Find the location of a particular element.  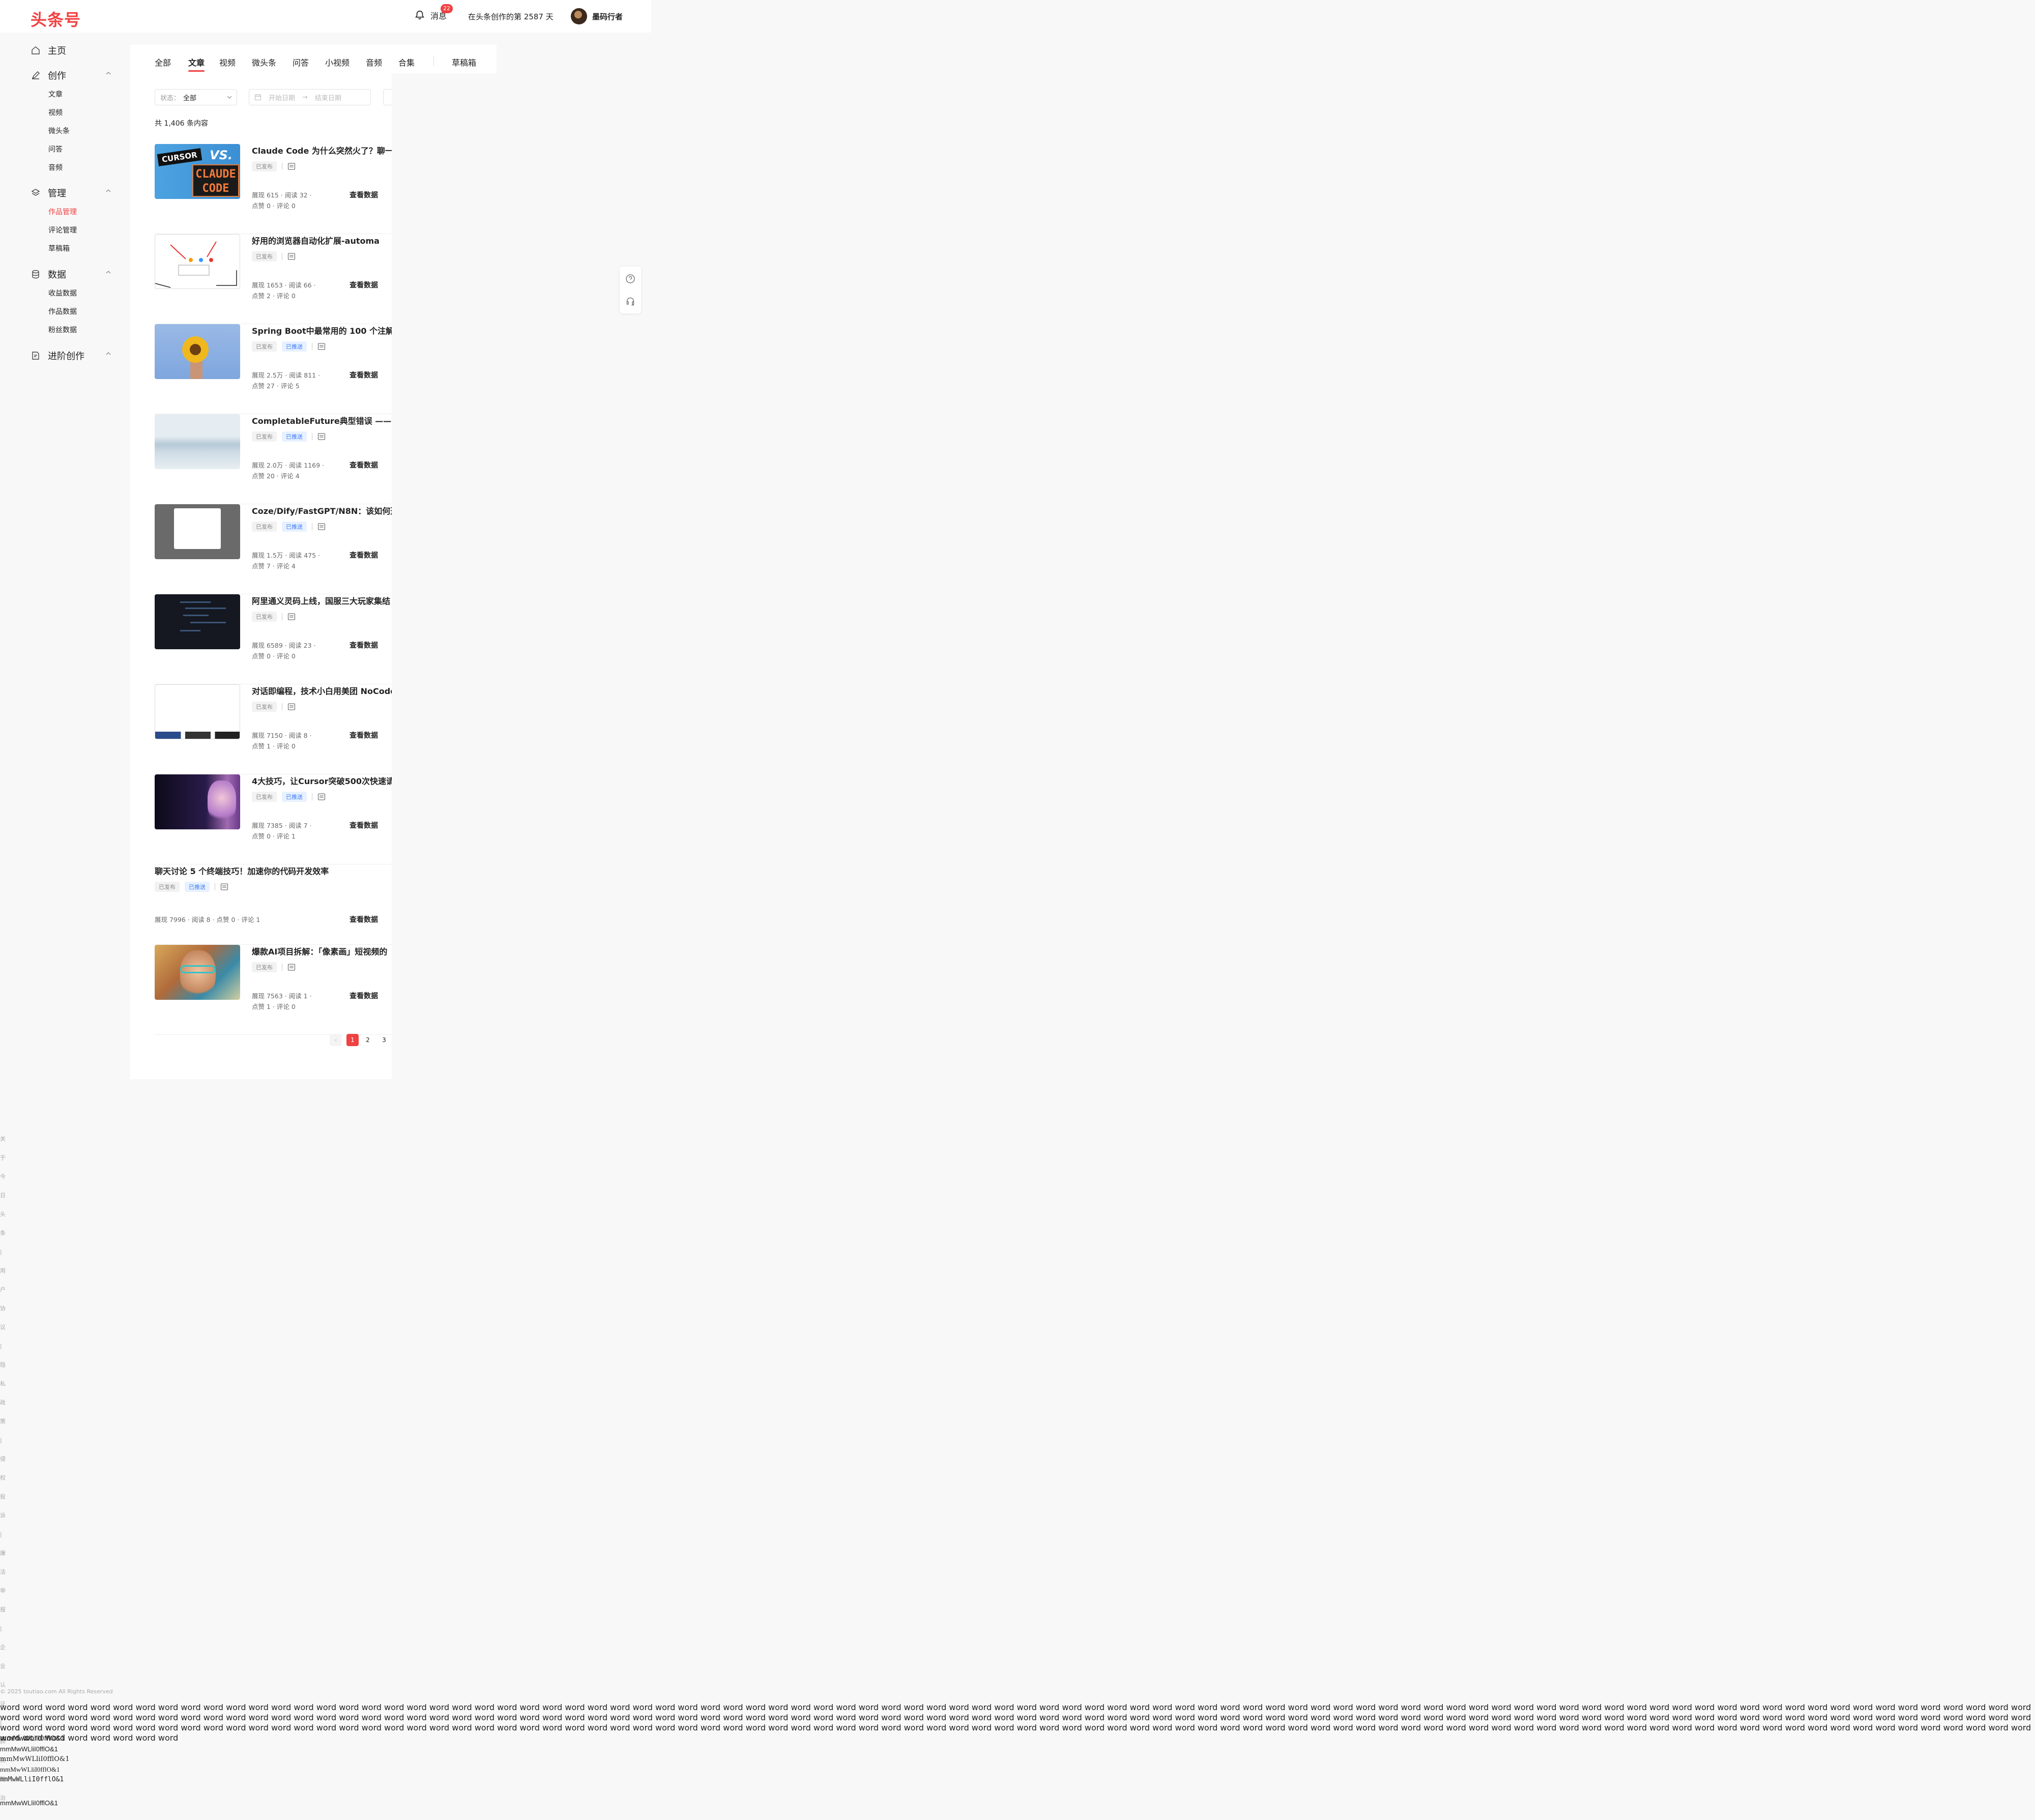

article-thumbnail: CURSOR VS. CLAUDE CODE is located at coordinates (198, 171).